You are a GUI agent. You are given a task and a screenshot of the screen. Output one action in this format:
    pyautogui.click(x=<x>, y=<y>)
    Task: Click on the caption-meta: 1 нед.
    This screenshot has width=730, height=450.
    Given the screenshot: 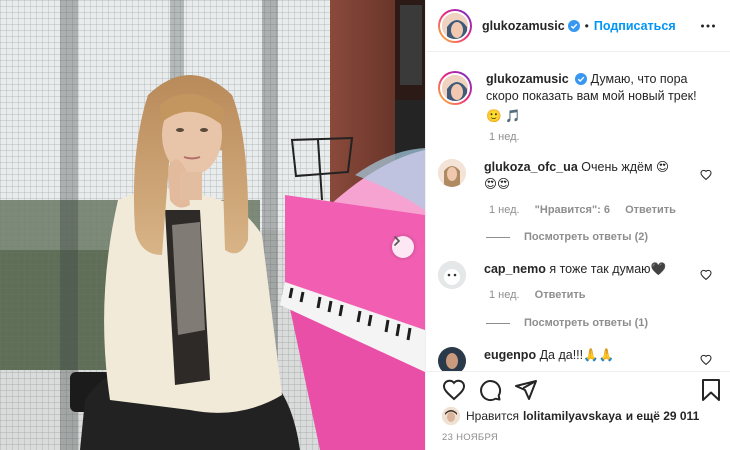 What is the action you would take?
    pyautogui.click(x=510, y=137)
    